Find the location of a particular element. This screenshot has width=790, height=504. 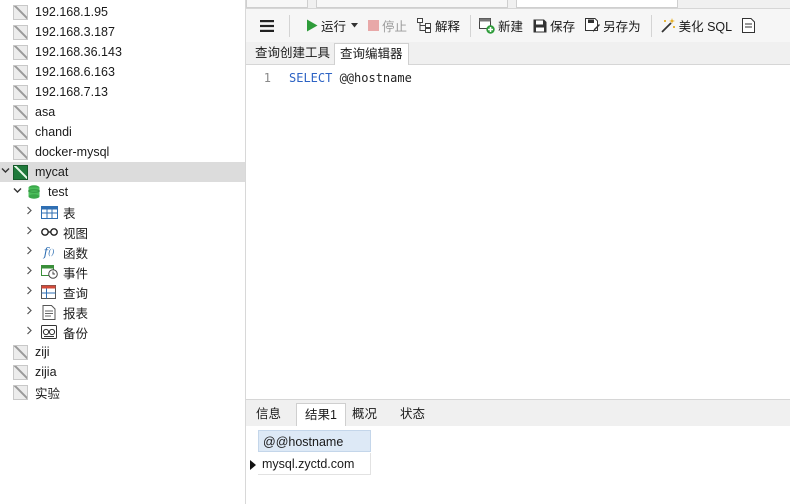

connection-item: 192.168.1.95 is located at coordinates (122, 12).